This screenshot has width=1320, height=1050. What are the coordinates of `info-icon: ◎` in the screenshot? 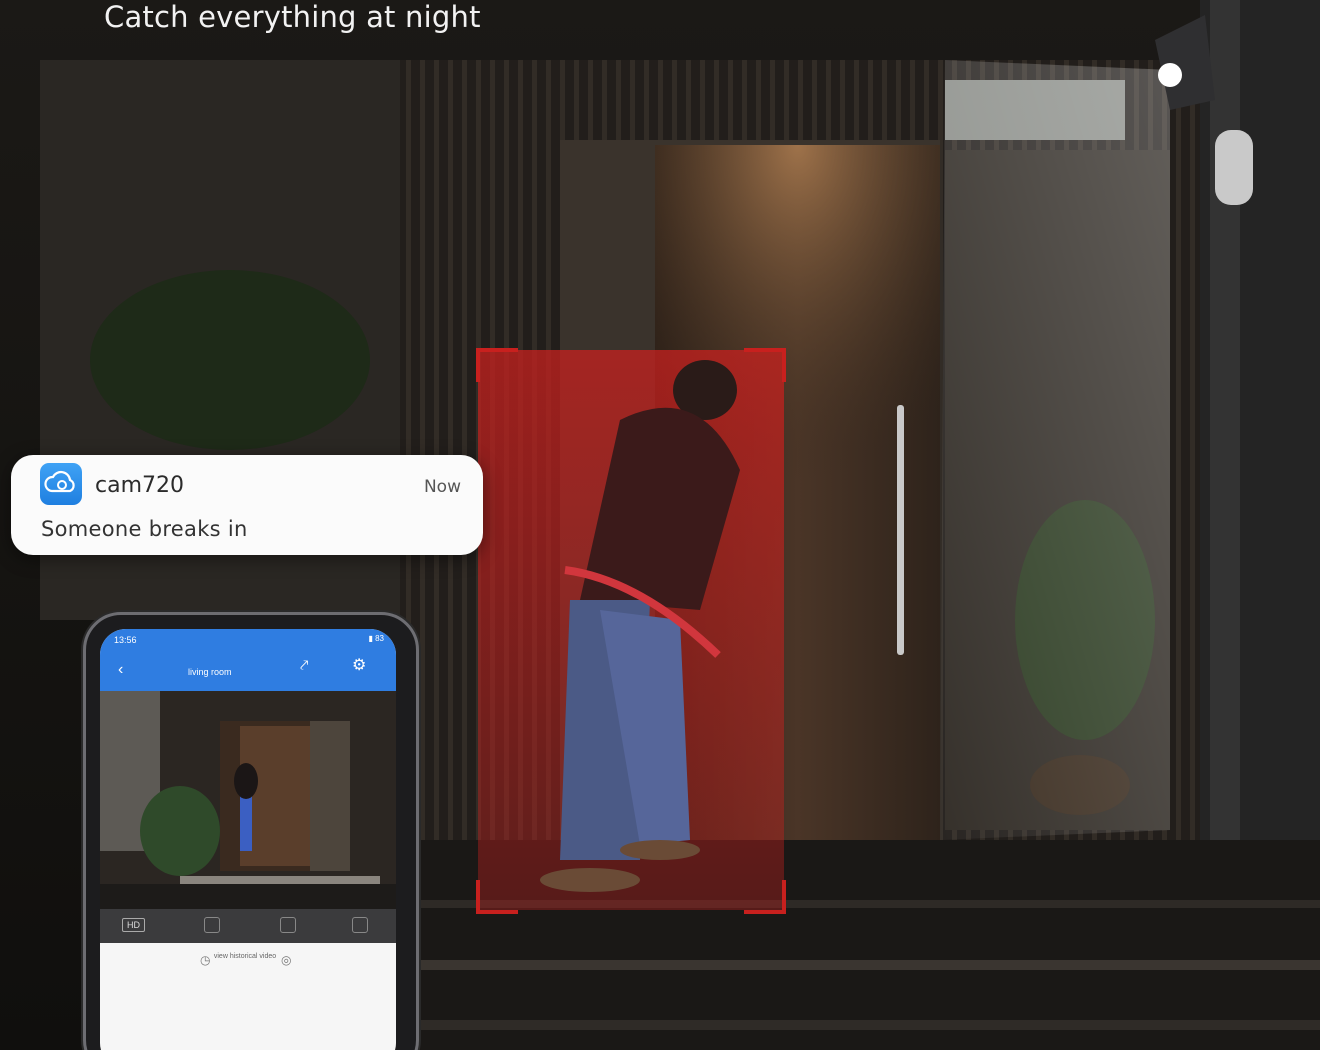 It's located at (286, 960).